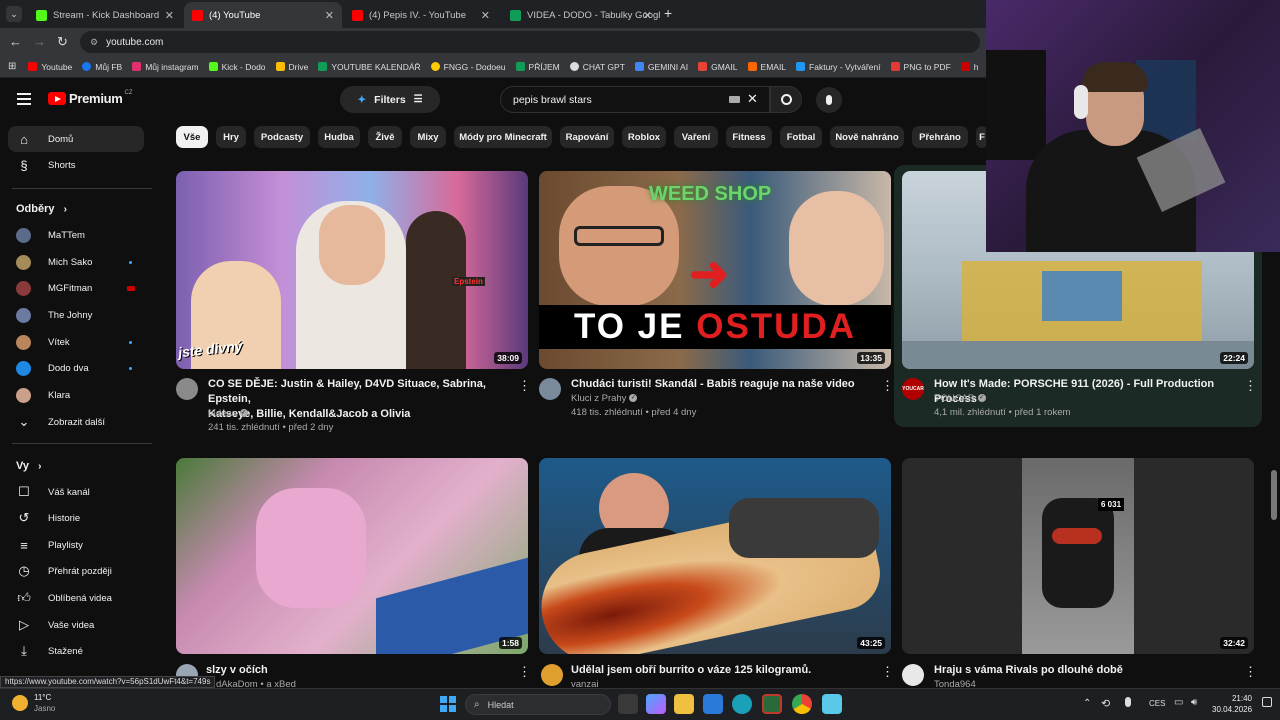  Describe the element at coordinates (76, 598) in the screenshot. I see `sidebar-item-liked: 👍︎ Oblíbená videa` at that location.